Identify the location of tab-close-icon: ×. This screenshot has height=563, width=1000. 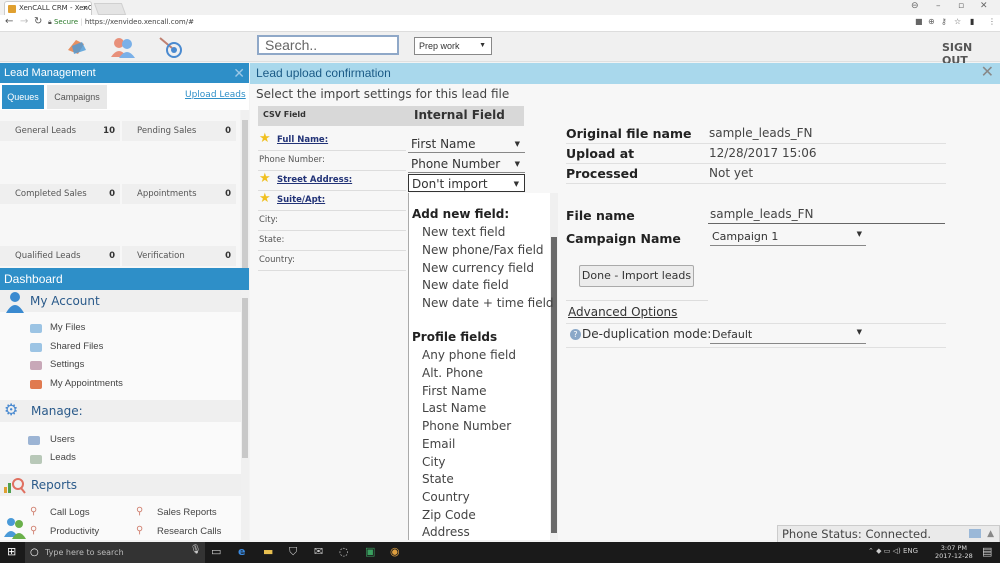
(85, 8).